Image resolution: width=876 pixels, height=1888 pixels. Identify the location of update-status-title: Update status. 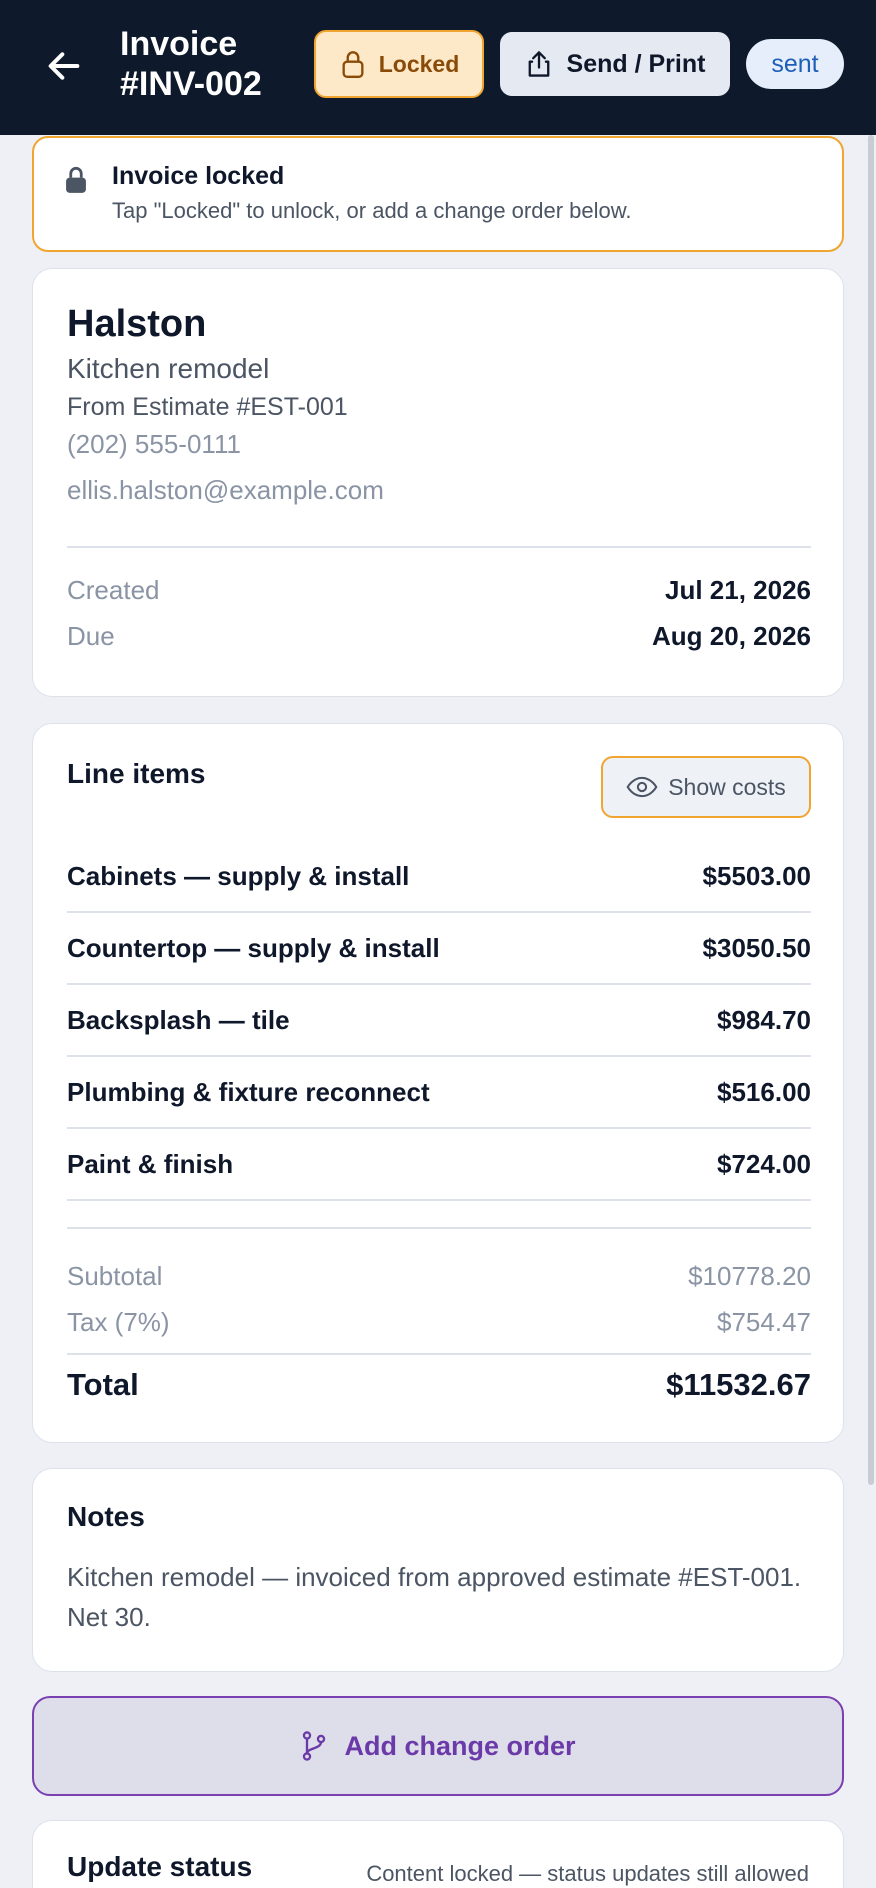
(160, 1866).